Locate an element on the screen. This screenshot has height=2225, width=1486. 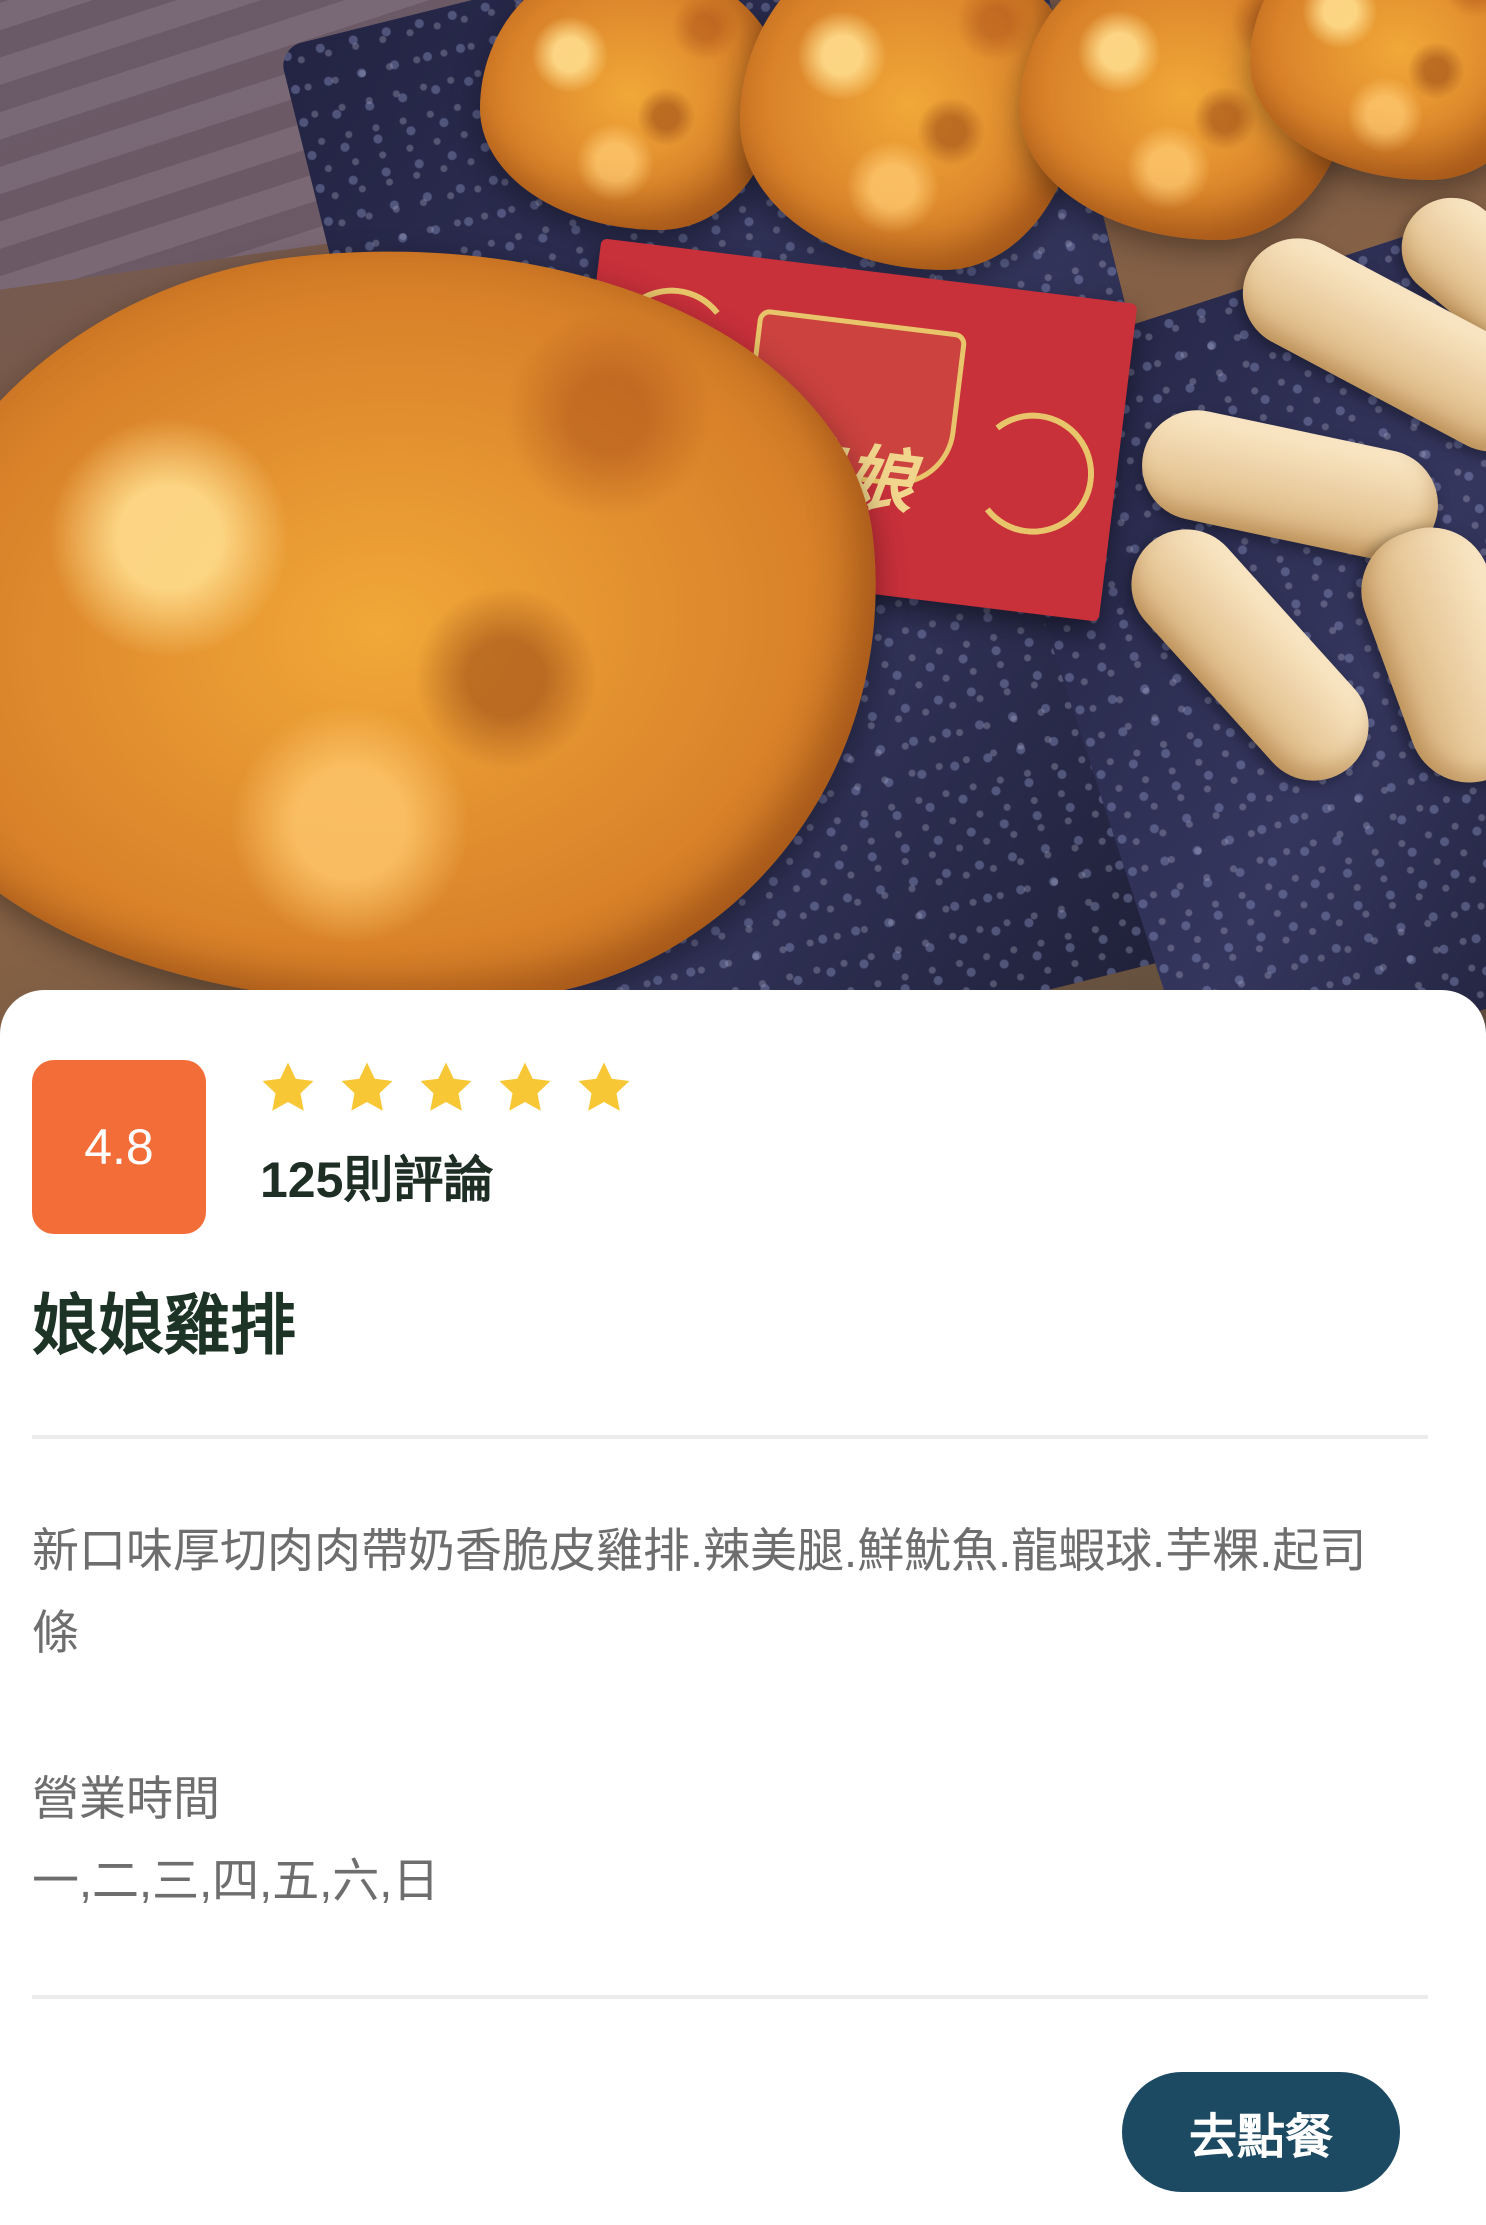
business-hours-days: 一,二,三,四,五,六,日 is located at coordinates (236, 1880).